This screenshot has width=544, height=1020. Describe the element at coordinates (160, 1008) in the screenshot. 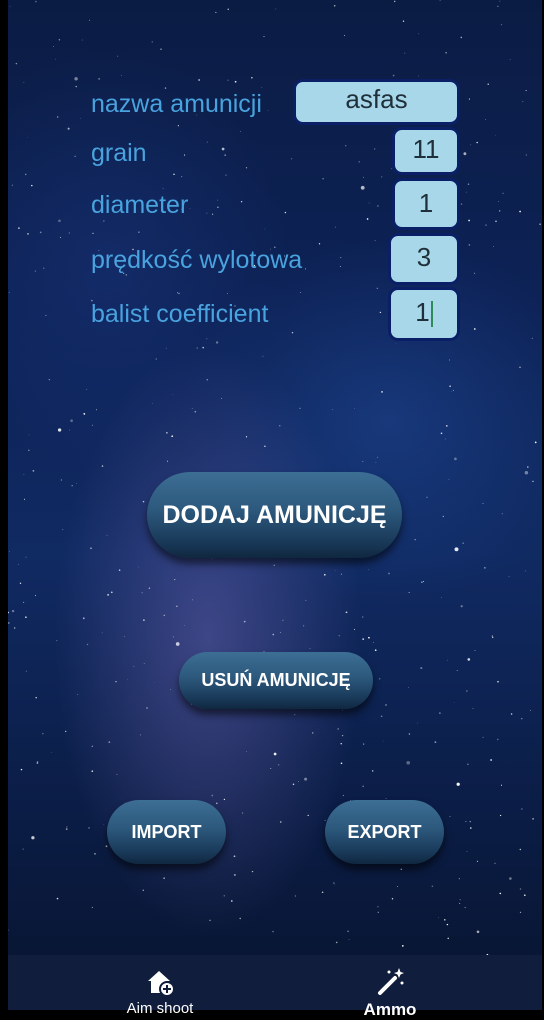

I see `nav-label-aim-shoot: Aim shoot` at that location.